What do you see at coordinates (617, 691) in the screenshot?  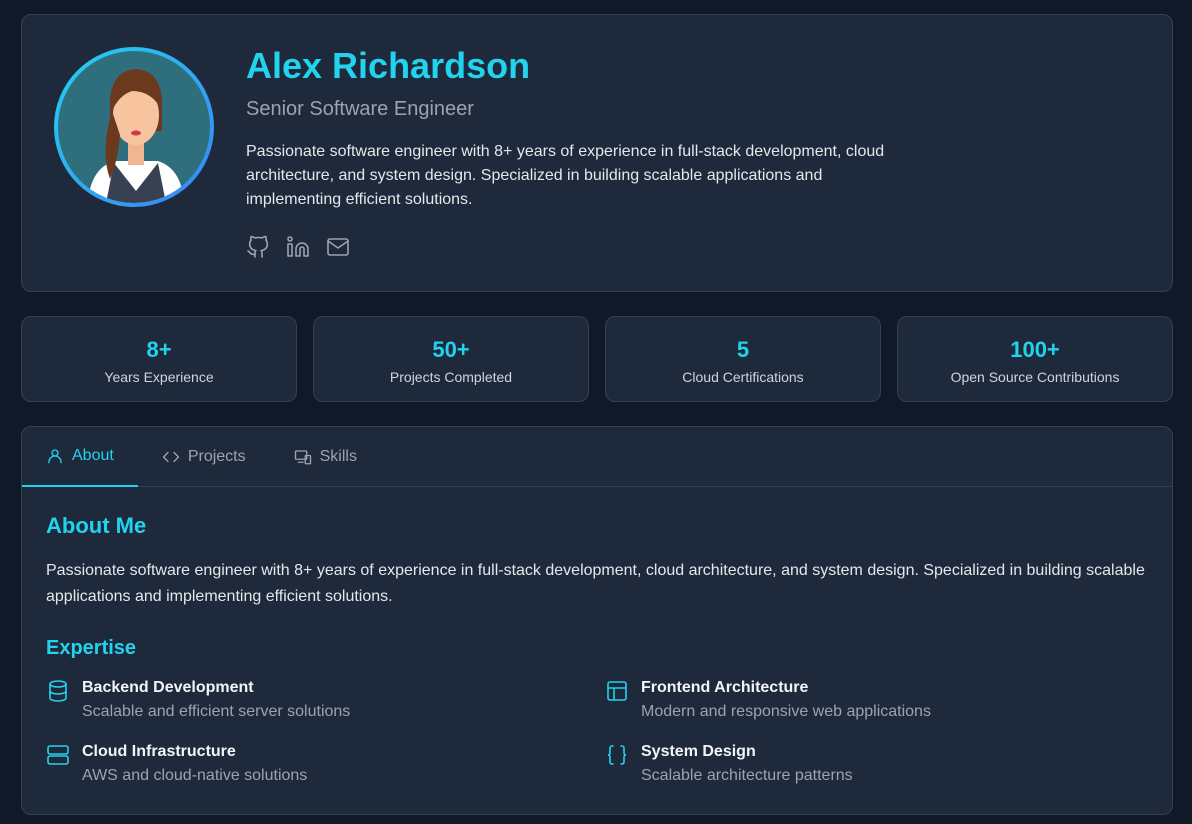 I see `layout-icon` at bounding box center [617, 691].